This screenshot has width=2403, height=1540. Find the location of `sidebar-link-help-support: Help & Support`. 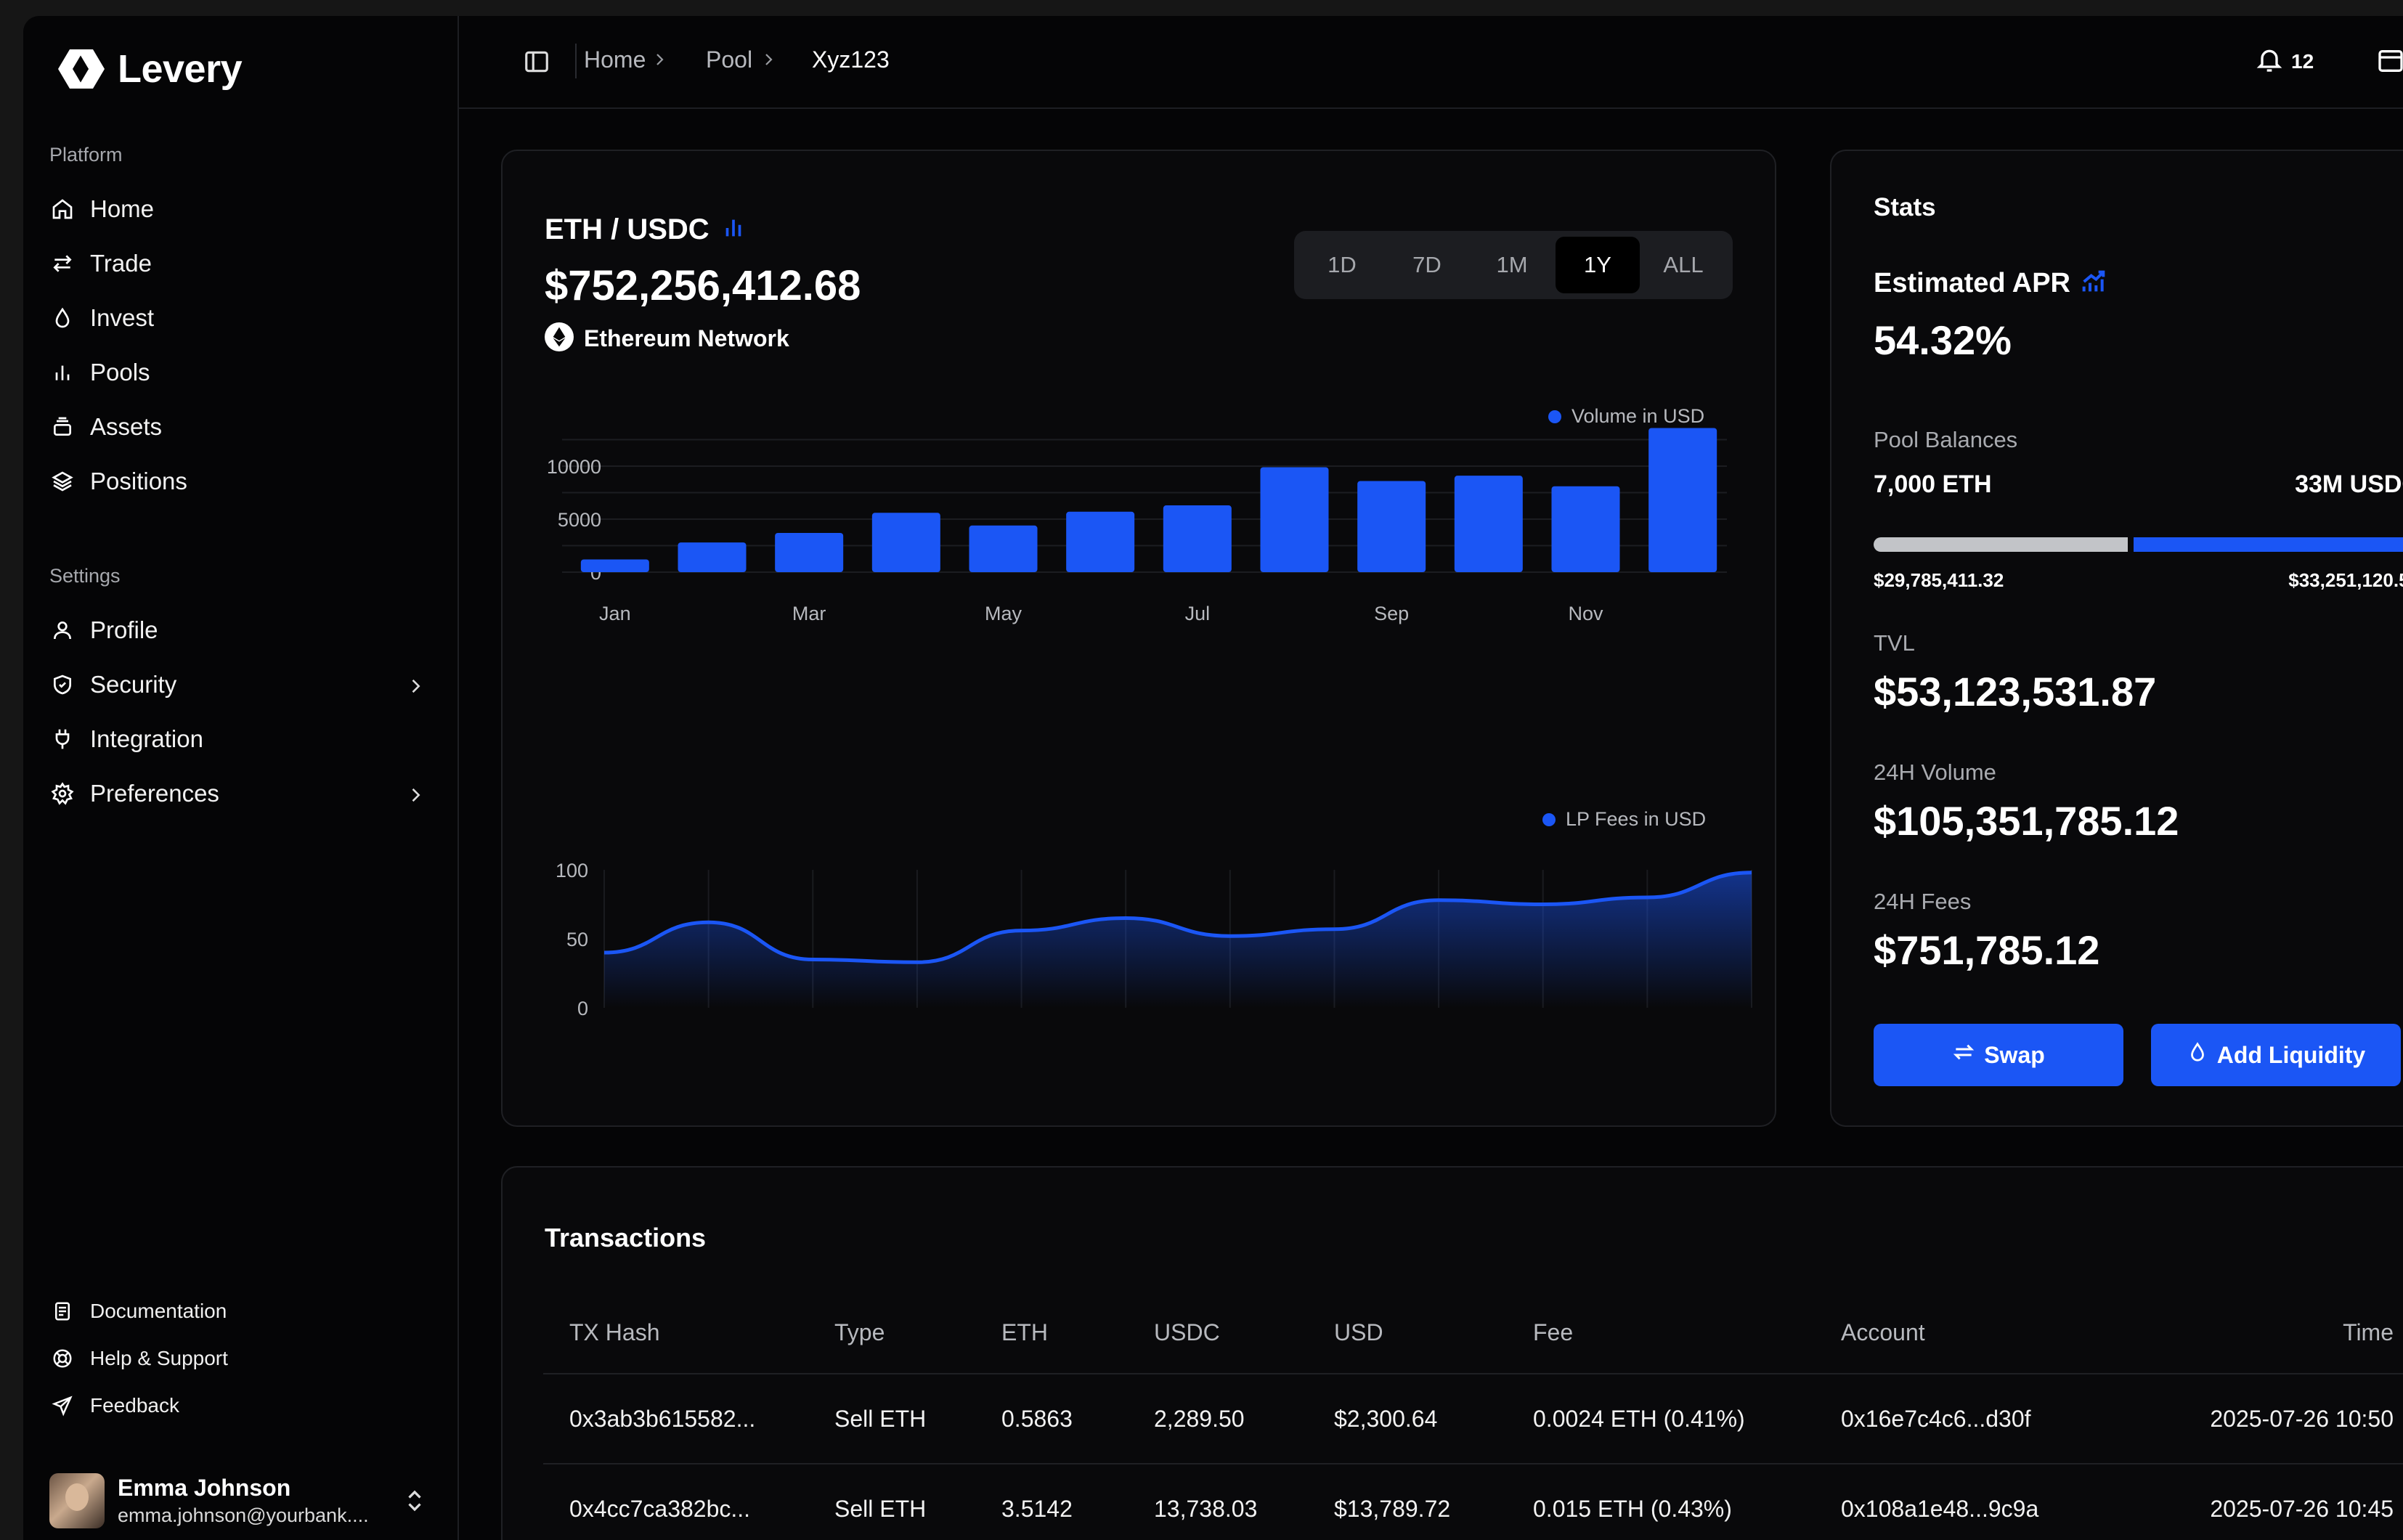

sidebar-link-help-support: Help & Support is located at coordinates (138, 1358).